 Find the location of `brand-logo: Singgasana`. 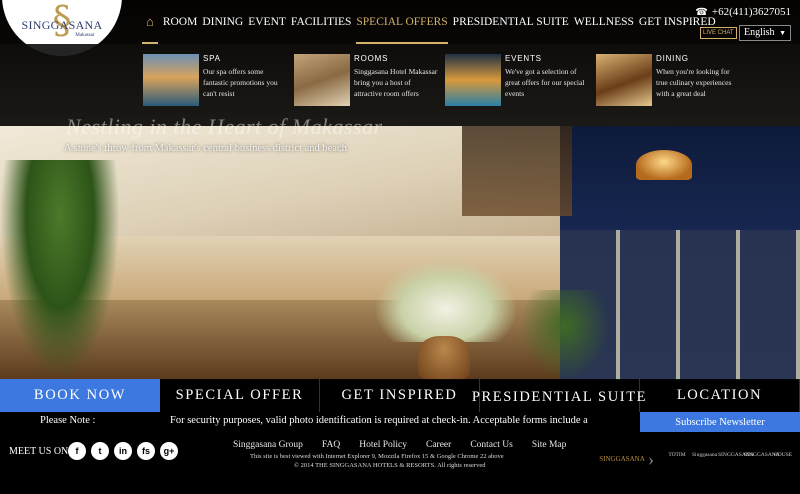

brand-logo: Singgasana is located at coordinates (704, 455).